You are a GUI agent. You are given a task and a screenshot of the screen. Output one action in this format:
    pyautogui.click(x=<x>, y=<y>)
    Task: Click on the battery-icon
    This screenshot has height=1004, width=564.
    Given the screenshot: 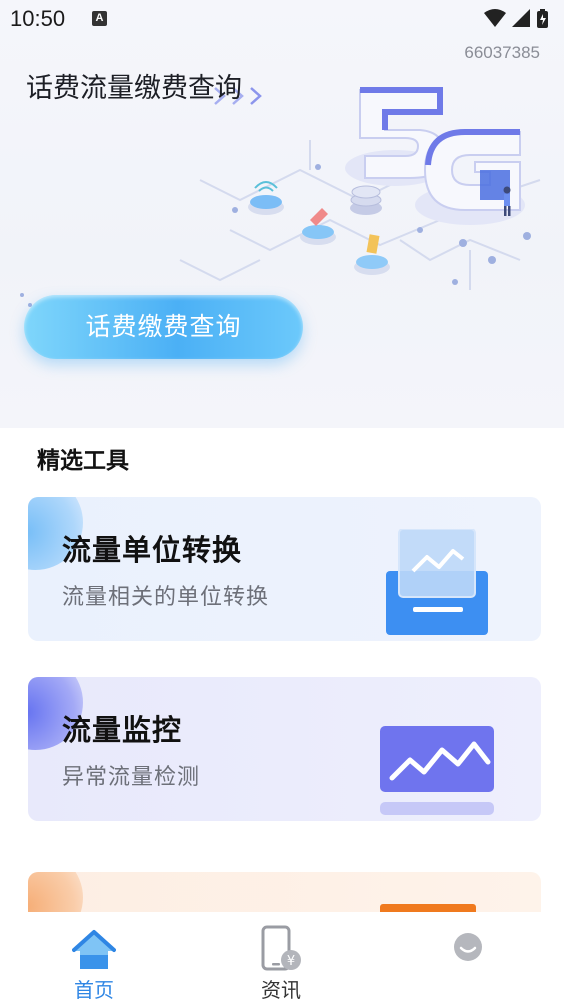 What is the action you would take?
    pyautogui.click(x=542, y=18)
    